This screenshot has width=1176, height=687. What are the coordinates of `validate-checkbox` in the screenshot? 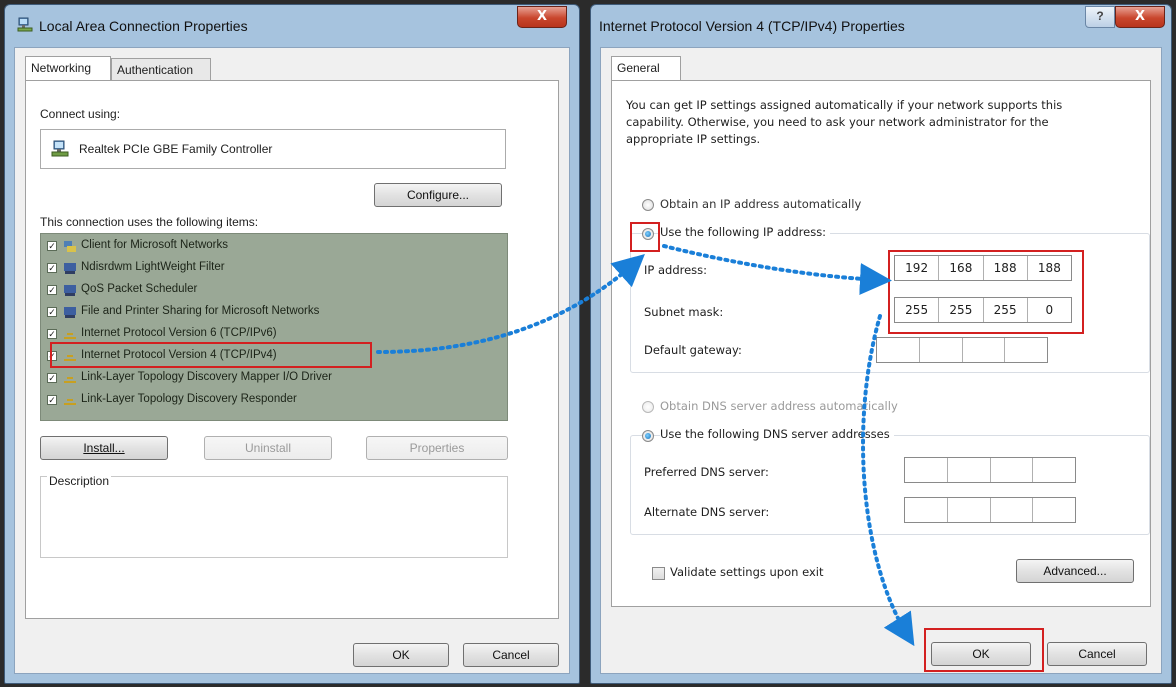 It's located at (658, 573).